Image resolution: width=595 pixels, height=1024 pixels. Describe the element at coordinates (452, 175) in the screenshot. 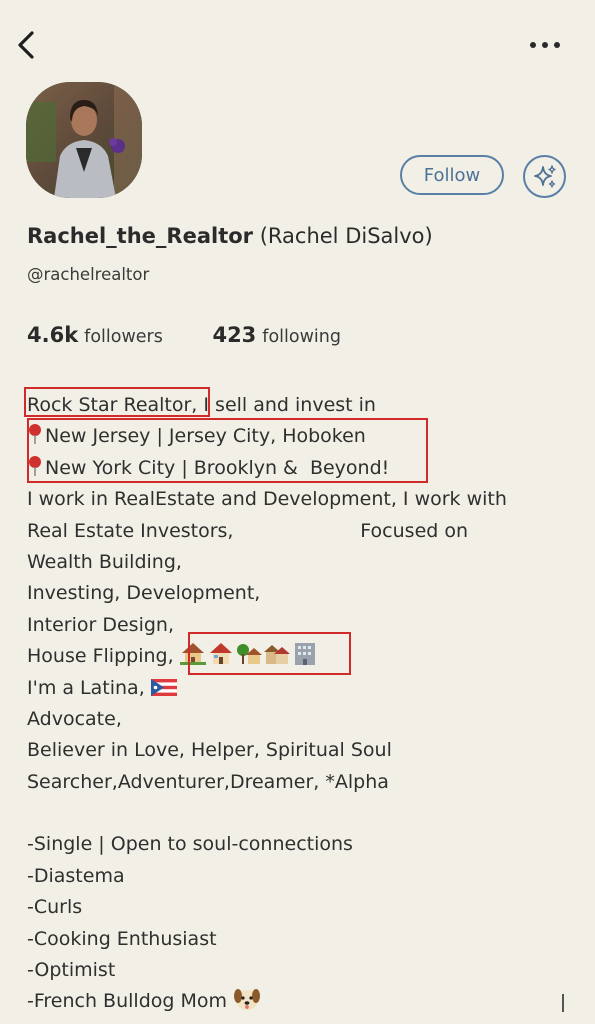

I see `follow-button: Follow` at that location.